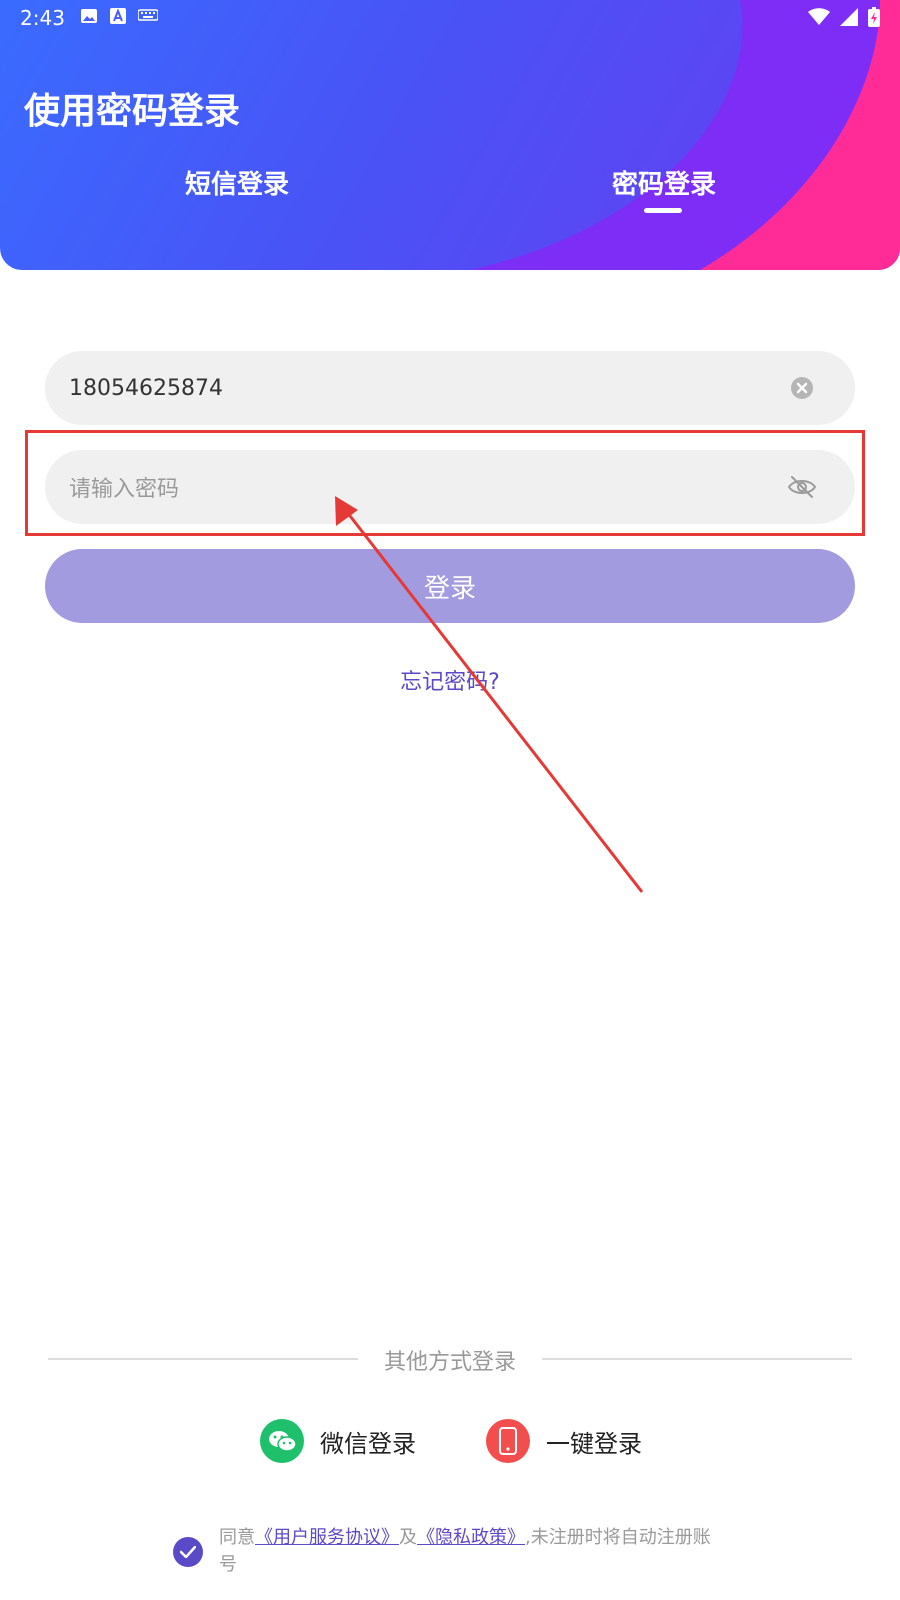 This screenshot has height=1600, width=900. I want to click on privacy-policy-link: 《隐私政策》, so click(471, 1537).